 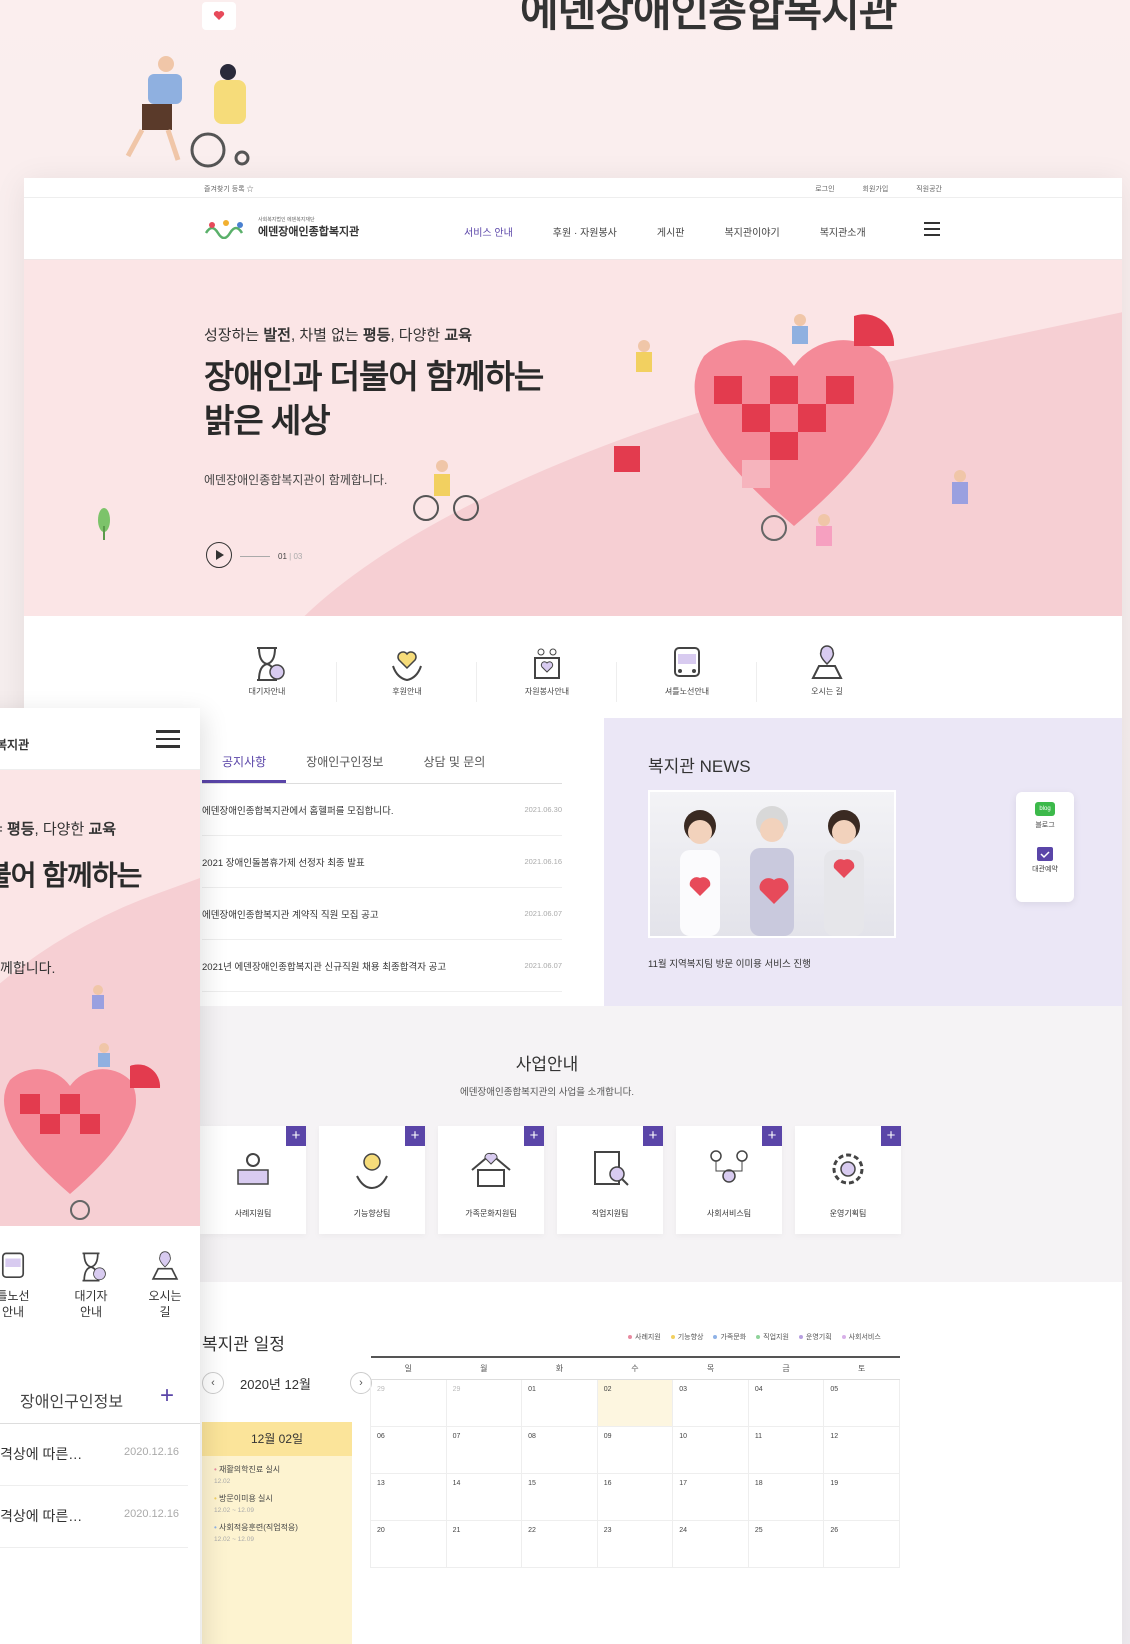 I want to click on biz-card-planning: + 운영기획팀, so click(x=848, y=1180).